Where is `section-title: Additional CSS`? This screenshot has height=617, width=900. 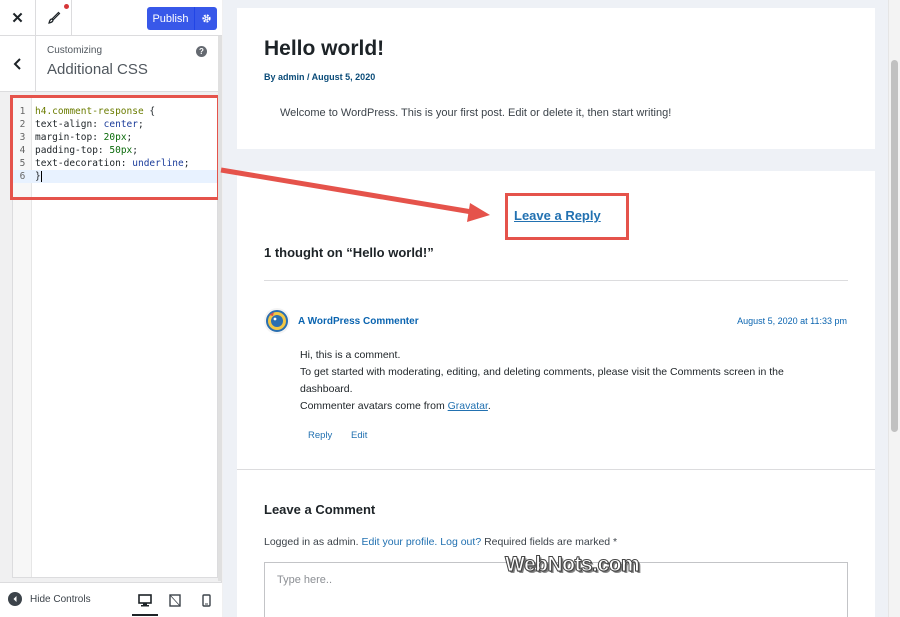 section-title: Additional CSS is located at coordinates (97, 69).